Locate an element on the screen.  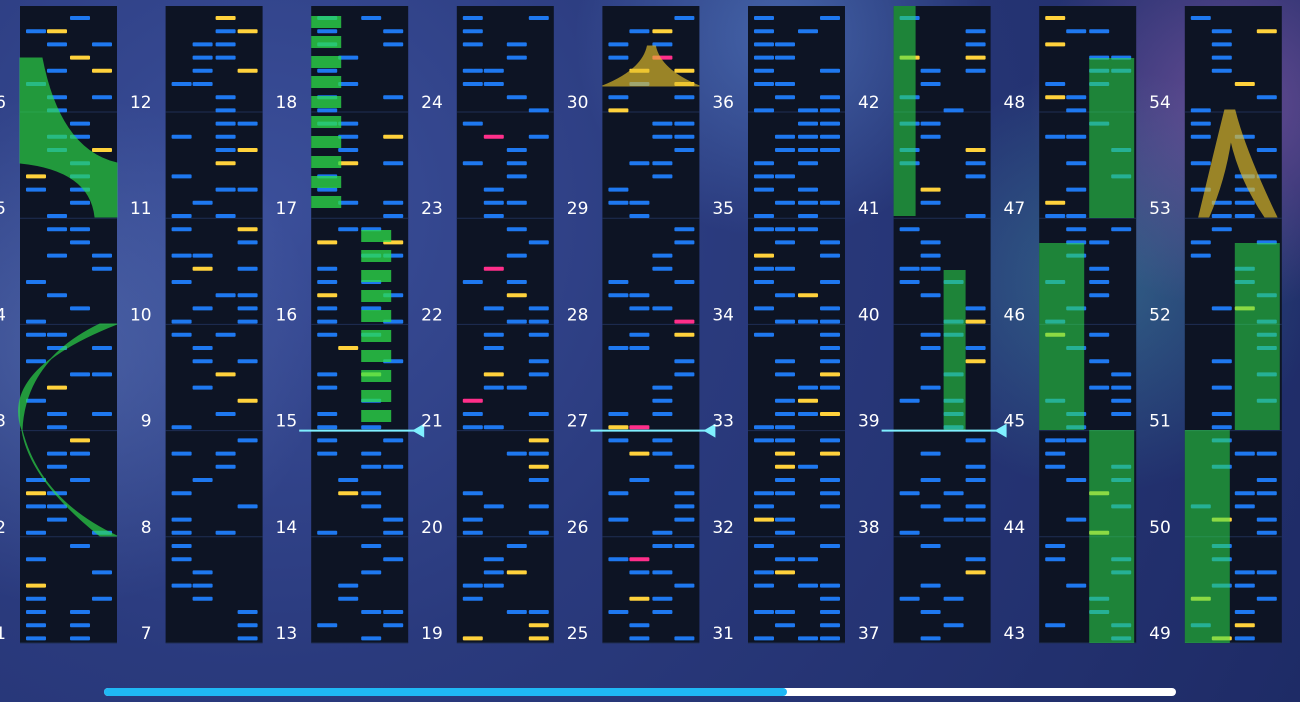
measure-number-label: 32 is located at coordinates (723, 528).